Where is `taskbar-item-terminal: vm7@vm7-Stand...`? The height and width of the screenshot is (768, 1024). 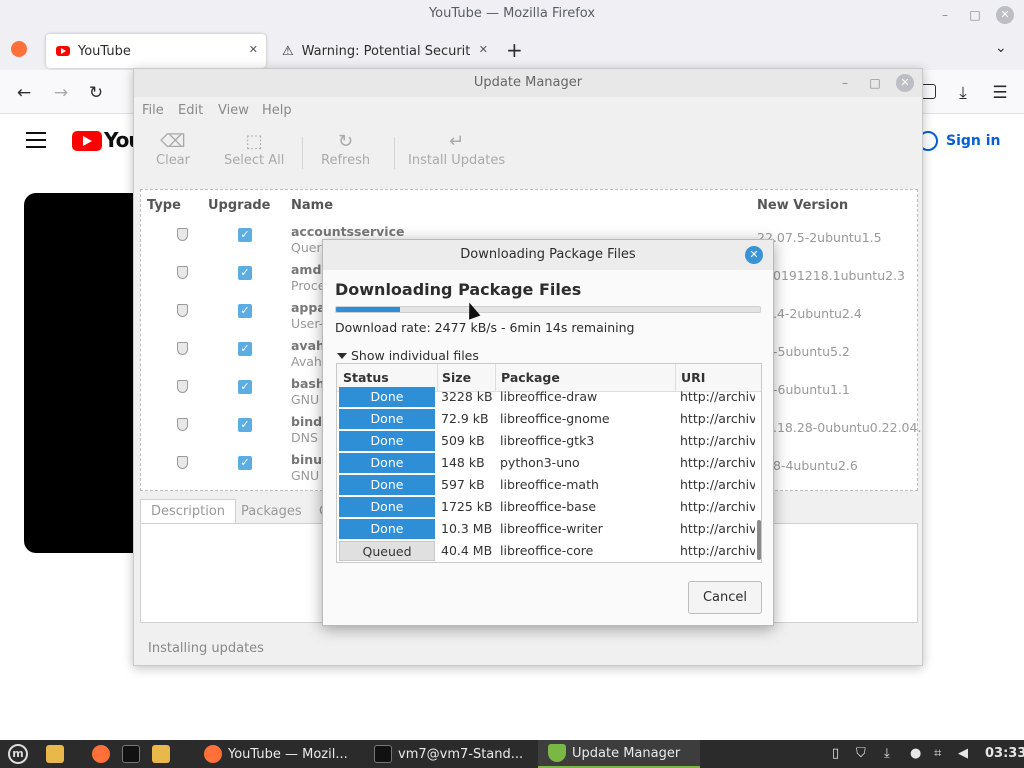
taskbar-item-terminal: vm7@vm7-Stand... is located at coordinates (449, 754).